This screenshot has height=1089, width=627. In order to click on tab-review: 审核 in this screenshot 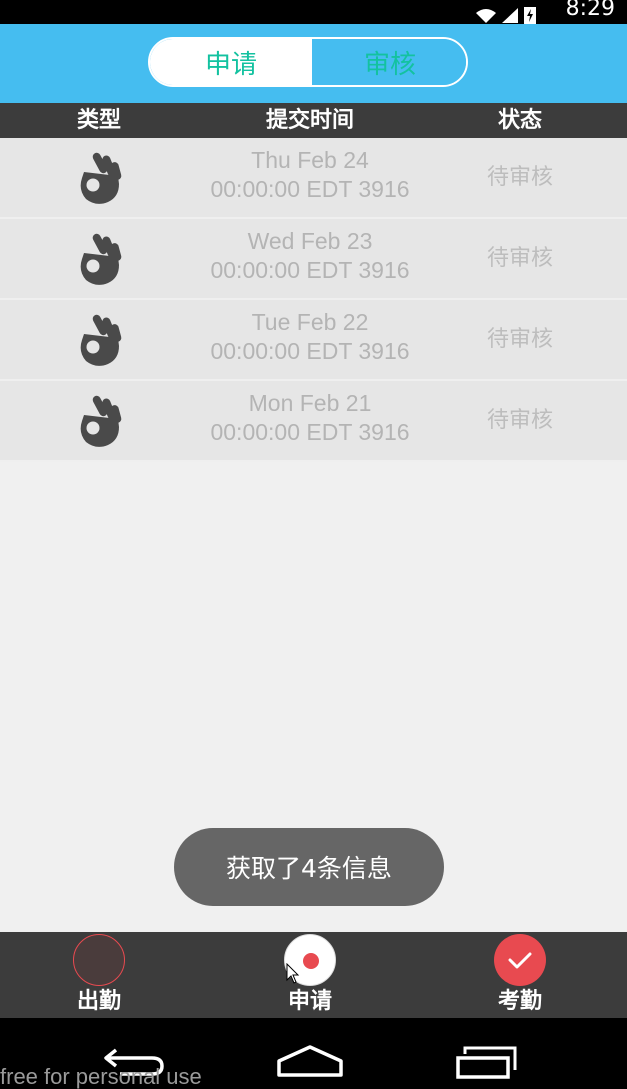, I will do `click(389, 62)`.